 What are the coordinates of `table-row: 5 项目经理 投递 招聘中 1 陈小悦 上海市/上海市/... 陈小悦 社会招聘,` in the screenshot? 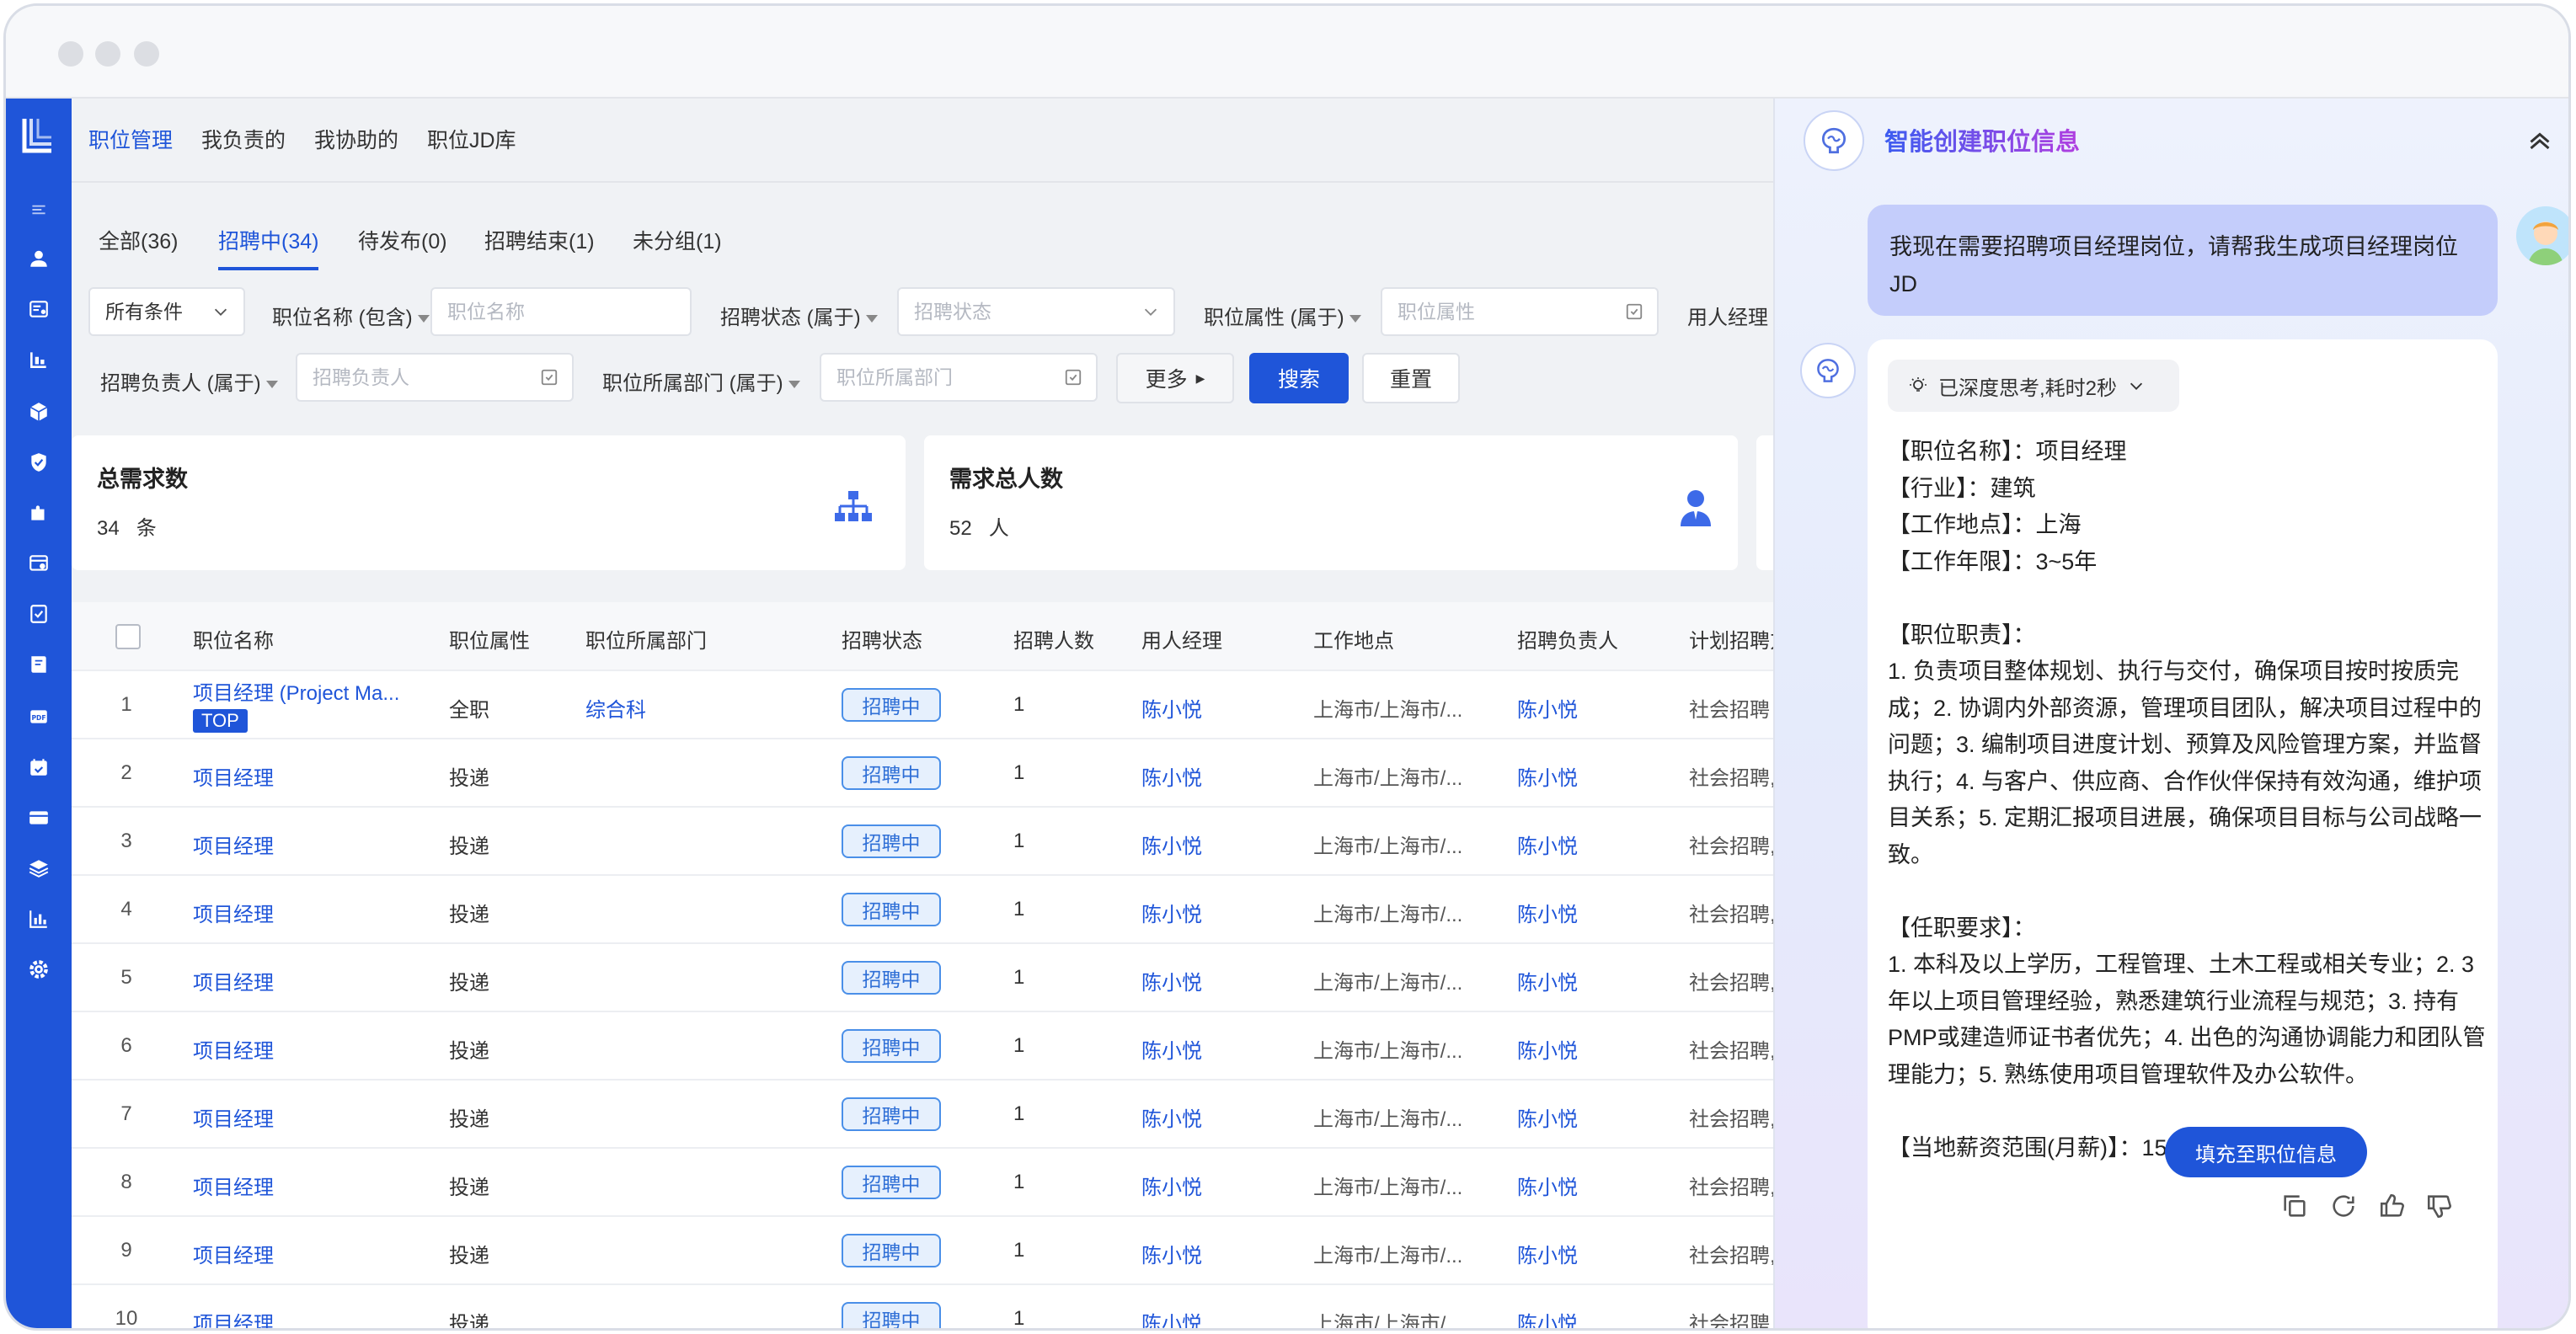 It's located at (924, 978).